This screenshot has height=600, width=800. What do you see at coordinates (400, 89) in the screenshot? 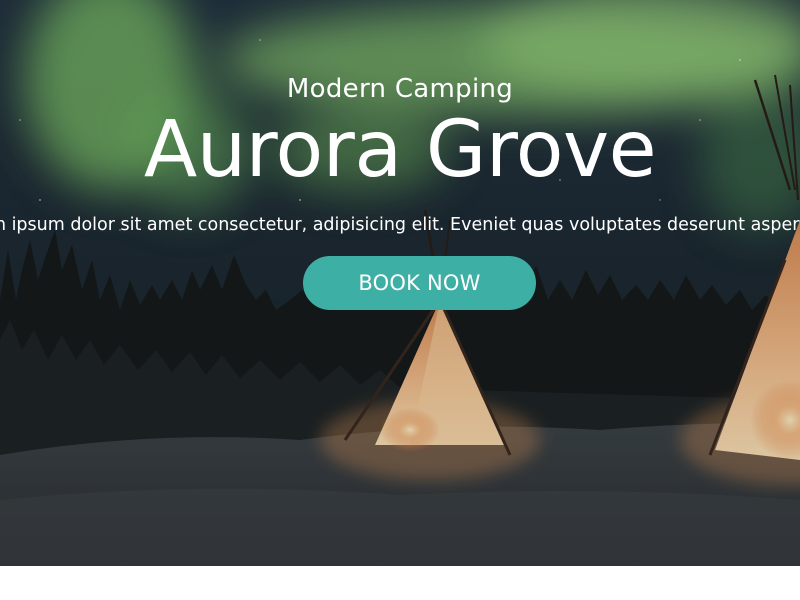
I see `hero-subtitle: Modern Camping` at bounding box center [400, 89].